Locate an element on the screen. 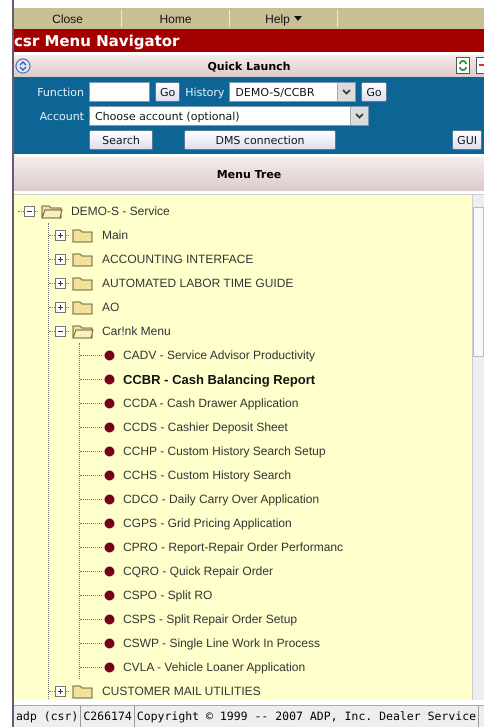 The width and height of the screenshot is (484, 727). collapse-icon is located at coordinates (23, 66).